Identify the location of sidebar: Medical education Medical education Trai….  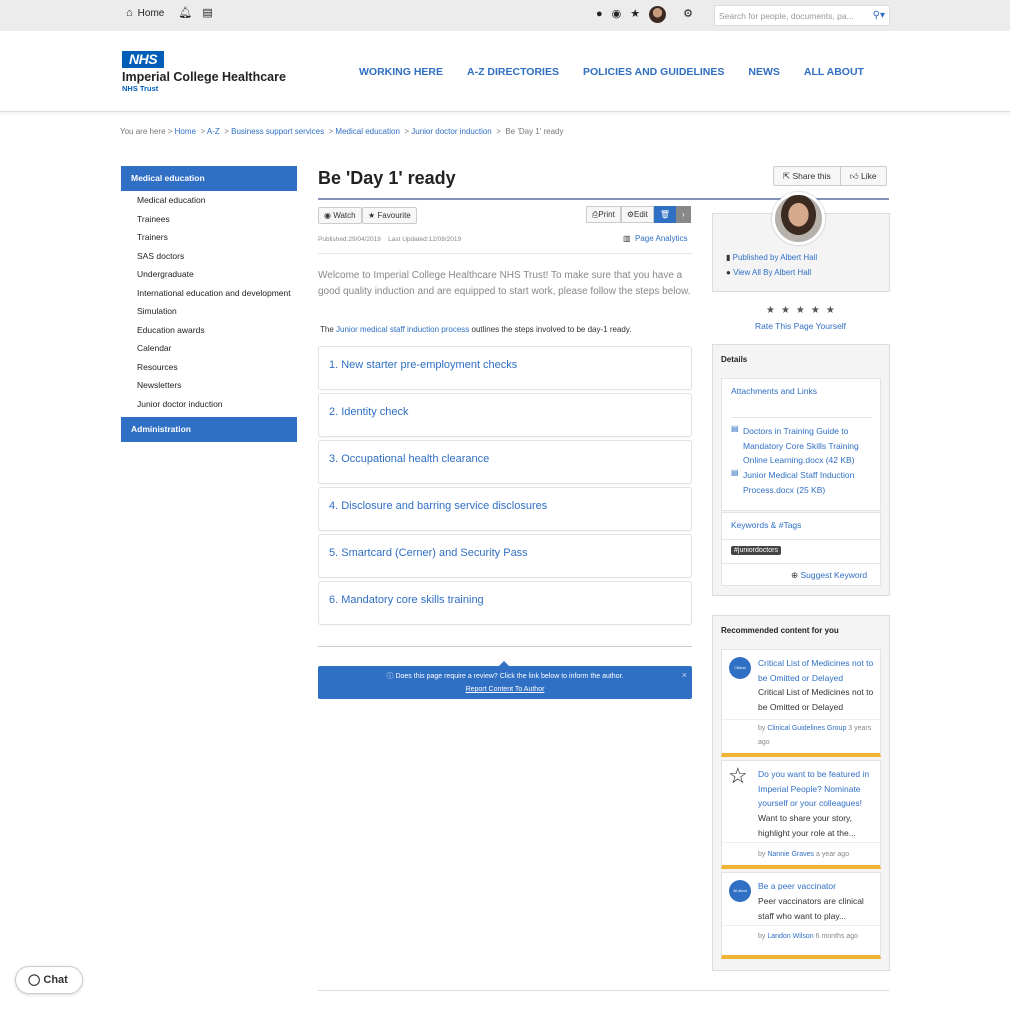
(209, 304).